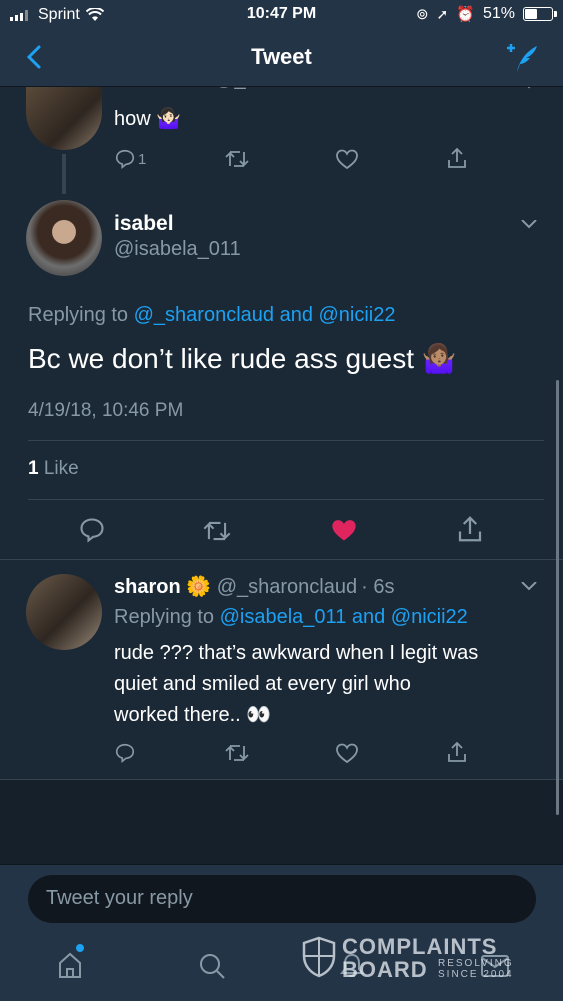 Image resolution: width=563 pixels, height=1001 pixels. I want to click on reply-tweet-header: sharon 🌼 @_sharonclaud · 6s, so click(254, 586).